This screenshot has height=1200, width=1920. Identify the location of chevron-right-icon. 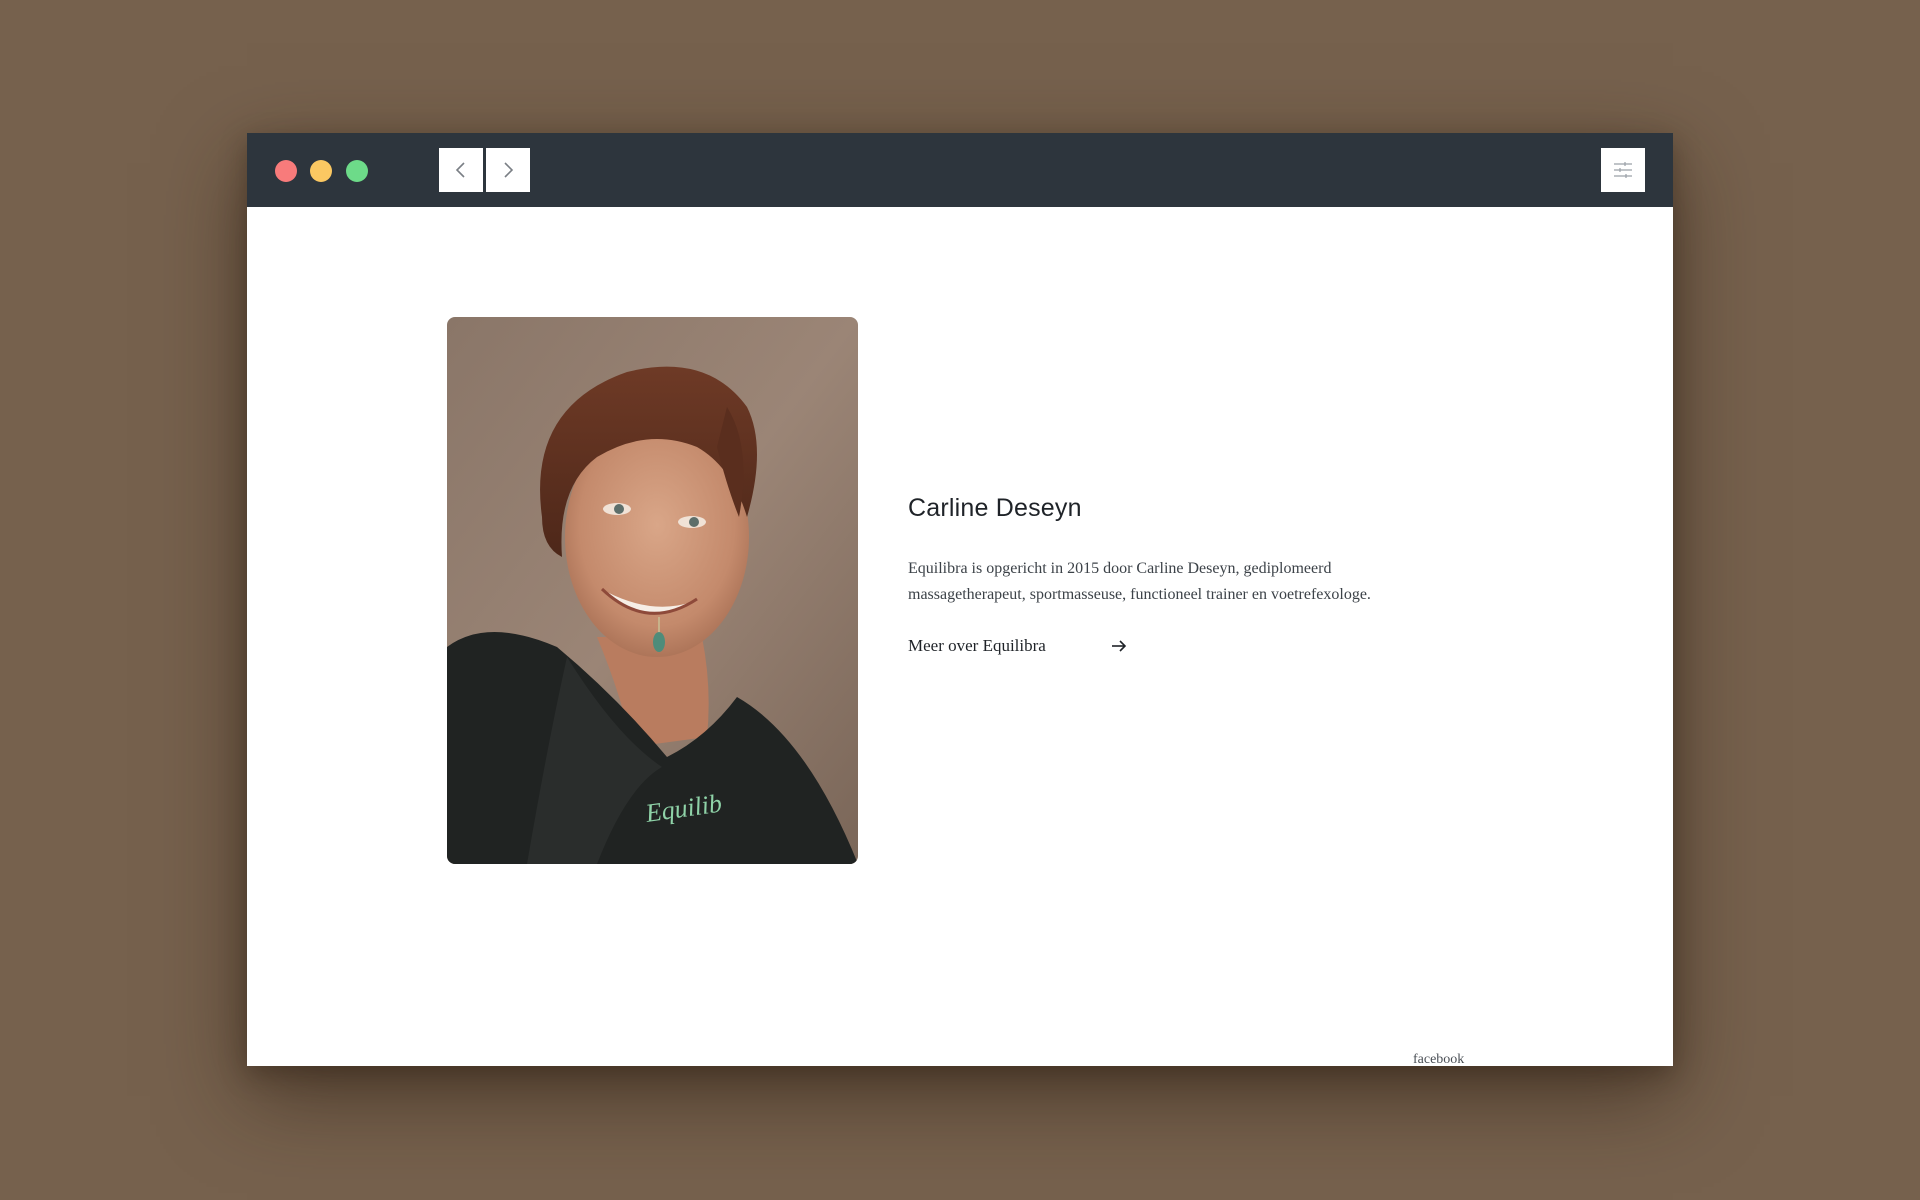
(509, 170).